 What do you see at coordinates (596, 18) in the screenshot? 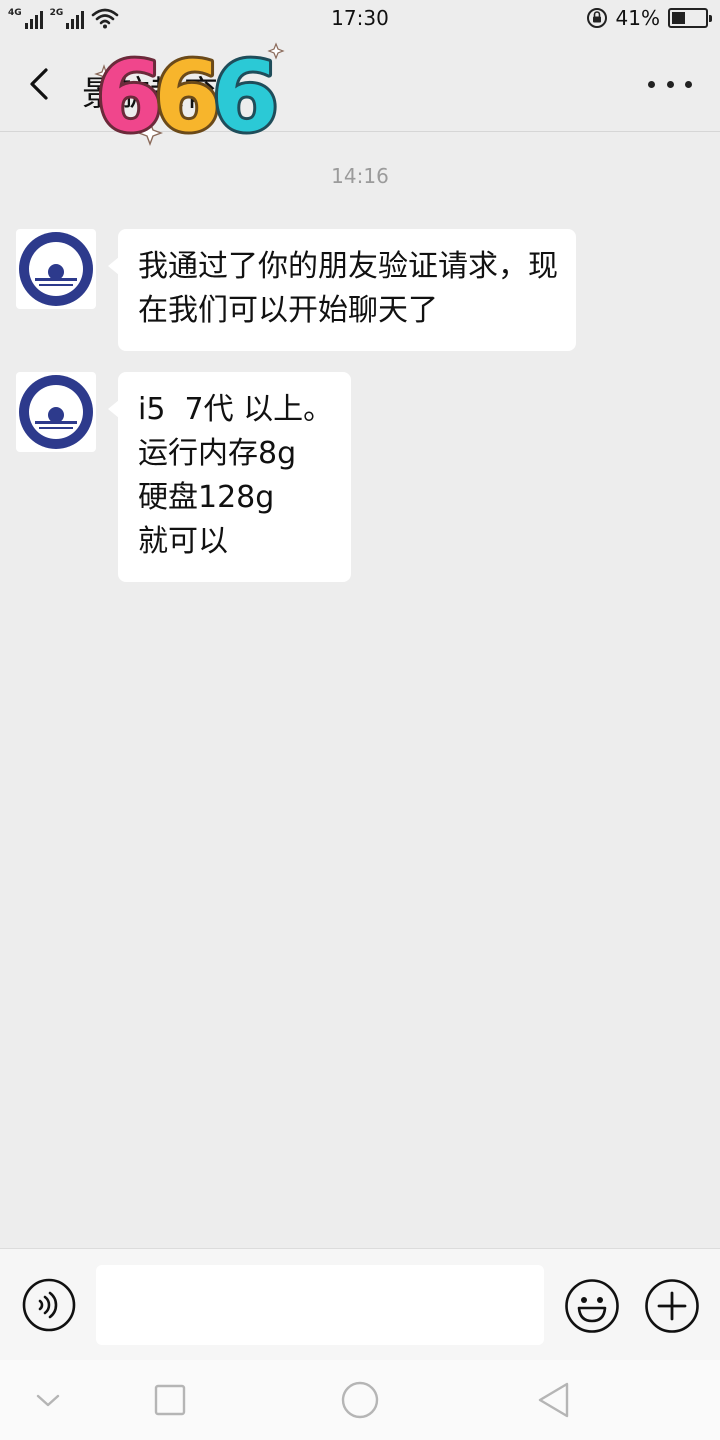
I see `rotation-lock-icon` at bounding box center [596, 18].